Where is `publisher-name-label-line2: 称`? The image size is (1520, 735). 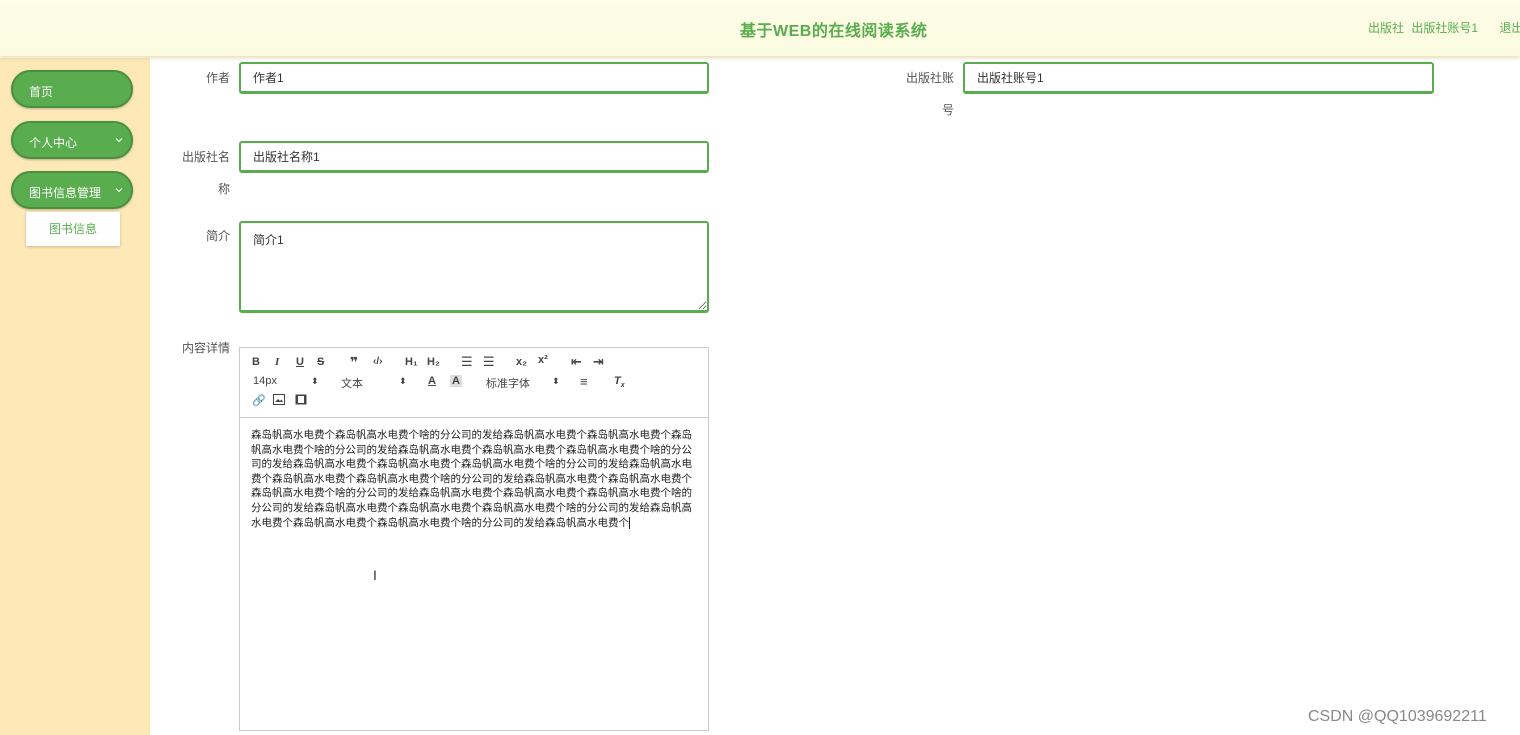 publisher-name-label-line2: 称 is located at coordinates (223, 189).